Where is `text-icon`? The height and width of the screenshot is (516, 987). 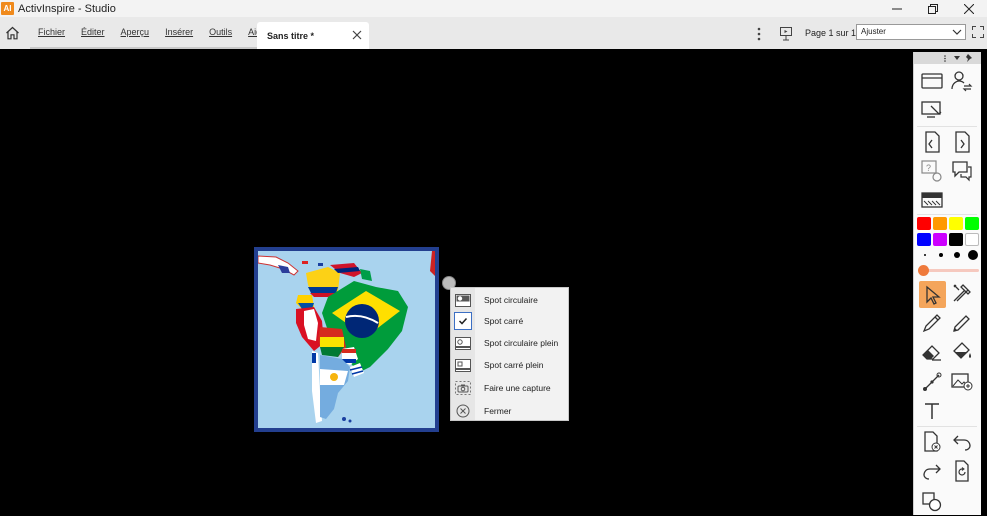
text-icon is located at coordinates (932, 411).